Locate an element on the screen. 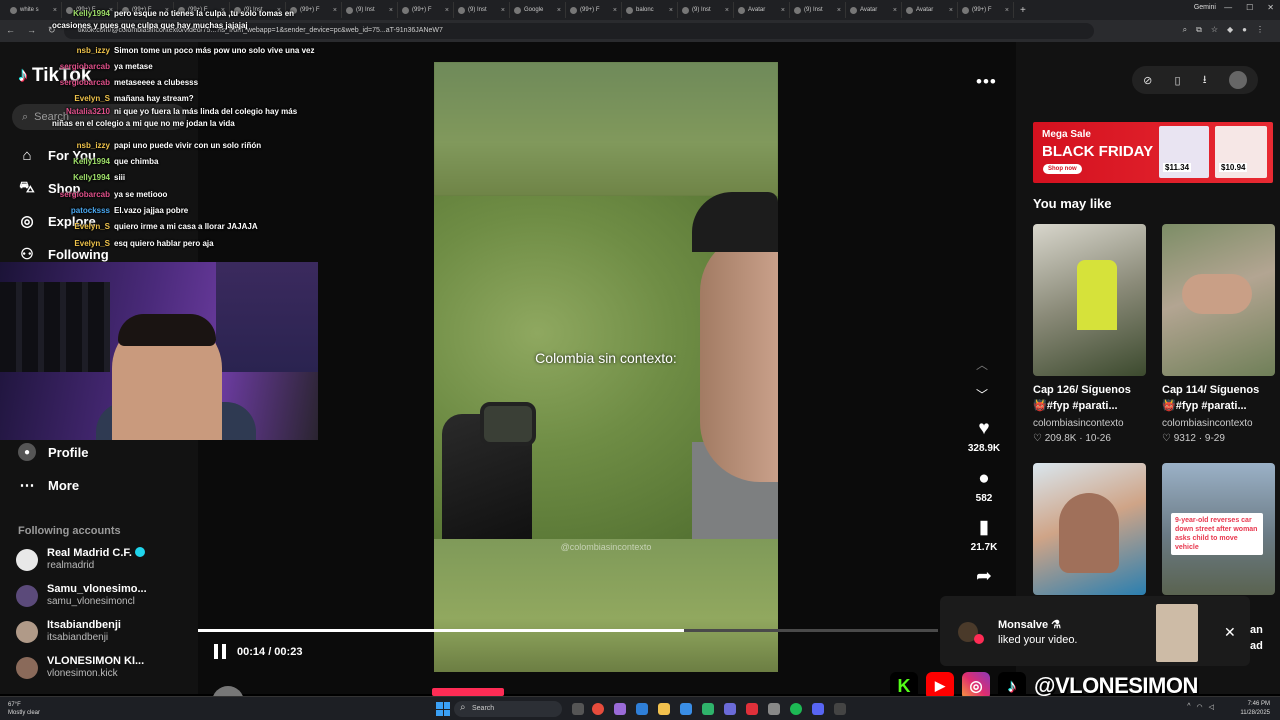  recommended-stats: ♡ 209.8K · 10-26 is located at coordinates (1072, 438).